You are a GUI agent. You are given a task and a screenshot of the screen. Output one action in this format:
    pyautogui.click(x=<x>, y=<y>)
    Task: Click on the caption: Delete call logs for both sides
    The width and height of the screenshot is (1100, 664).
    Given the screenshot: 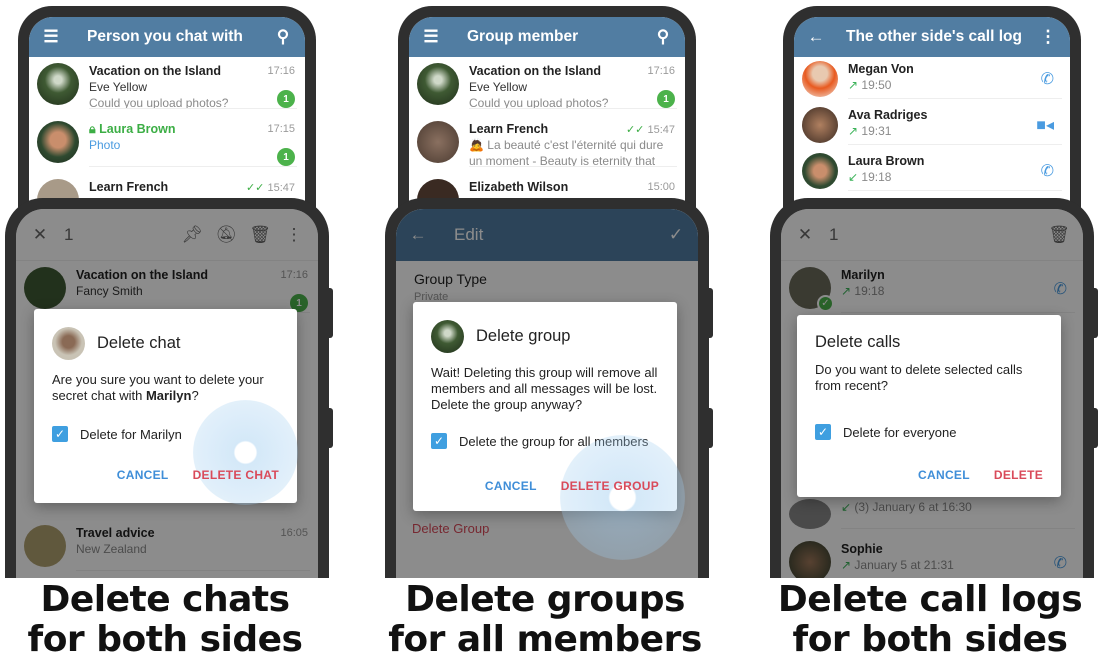 What is the action you would take?
    pyautogui.click(x=930, y=620)
    